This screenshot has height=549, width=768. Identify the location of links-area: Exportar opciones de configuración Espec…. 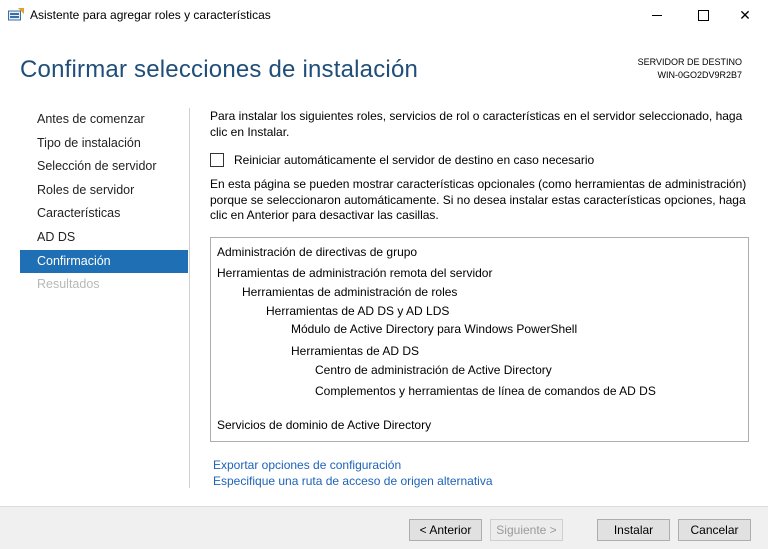
(353, 473).